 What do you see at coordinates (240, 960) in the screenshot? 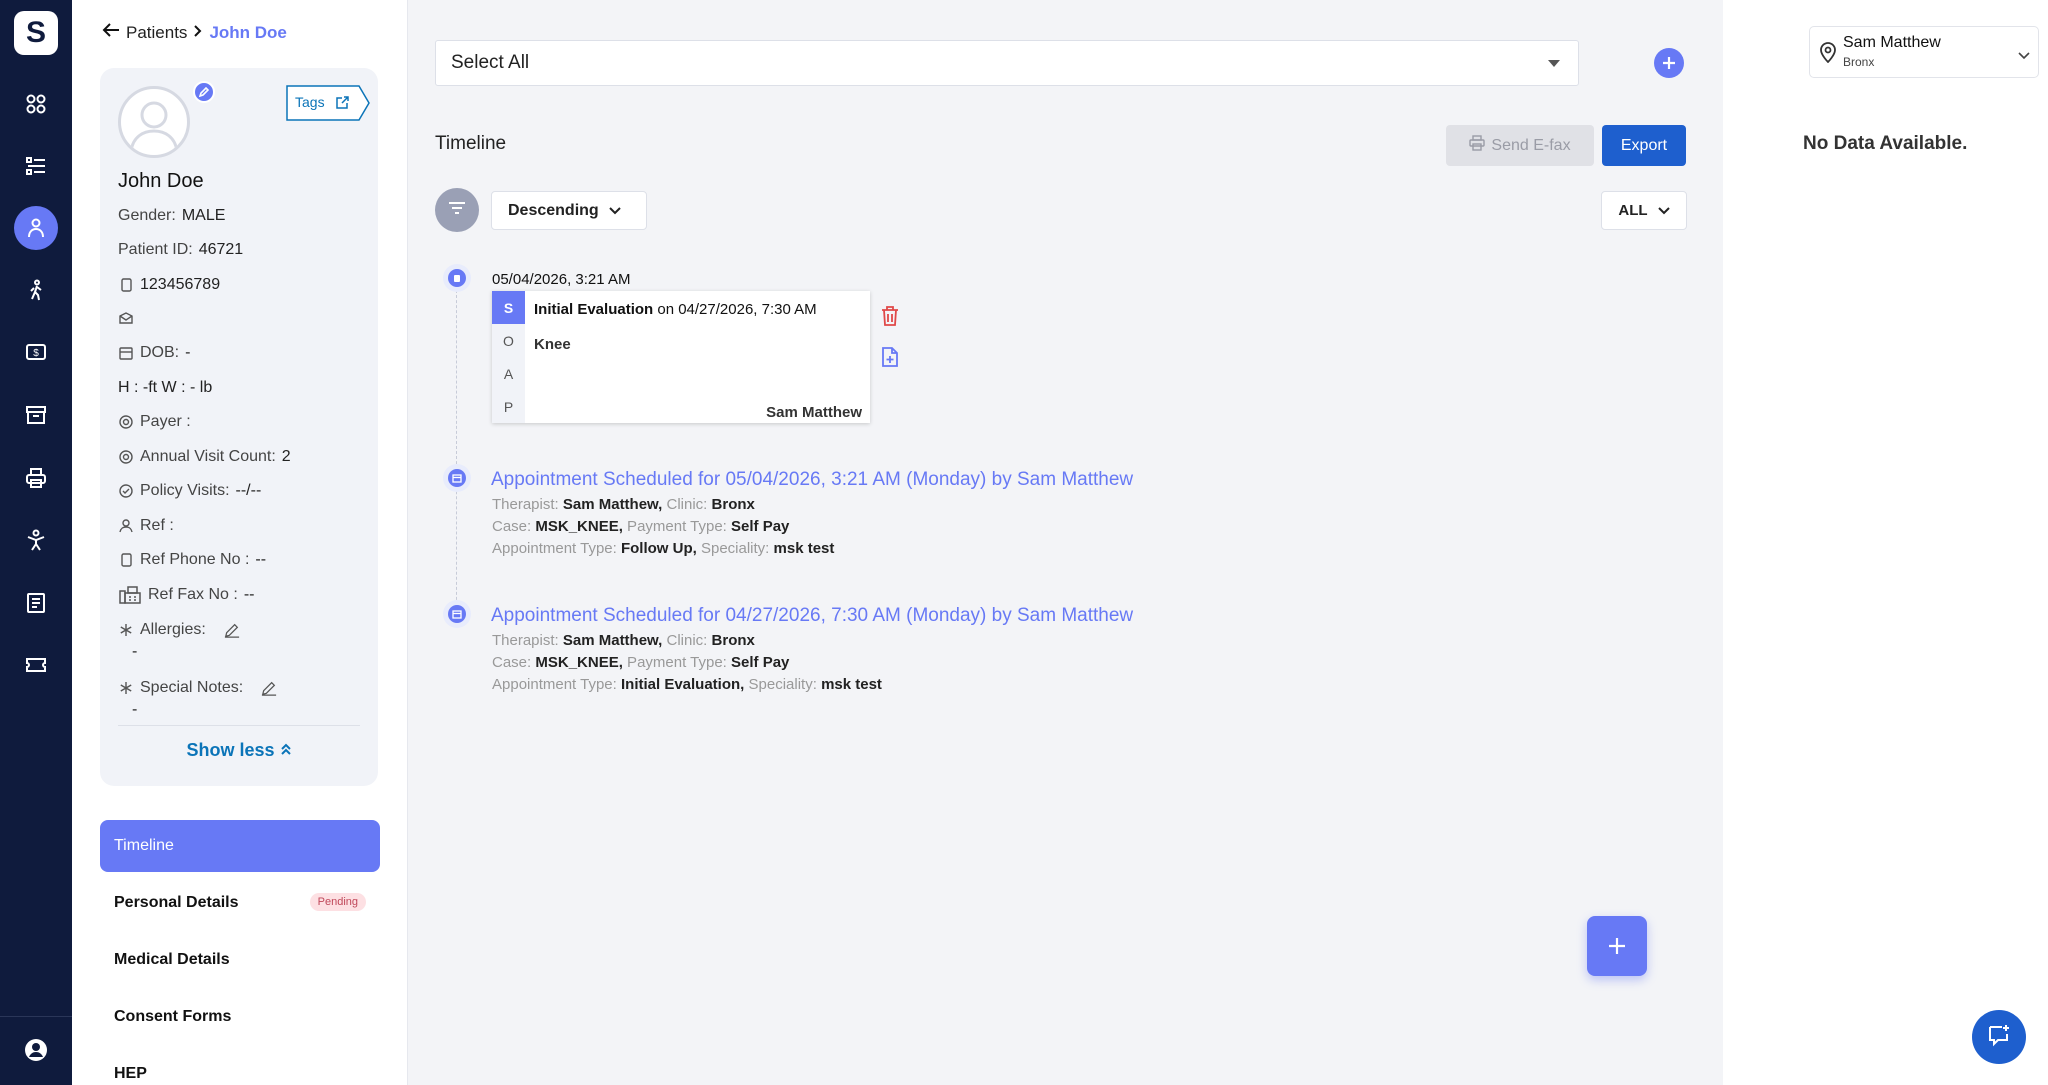
I see `tab-medical-details: Medical Details` at bounding box center [240, 960].